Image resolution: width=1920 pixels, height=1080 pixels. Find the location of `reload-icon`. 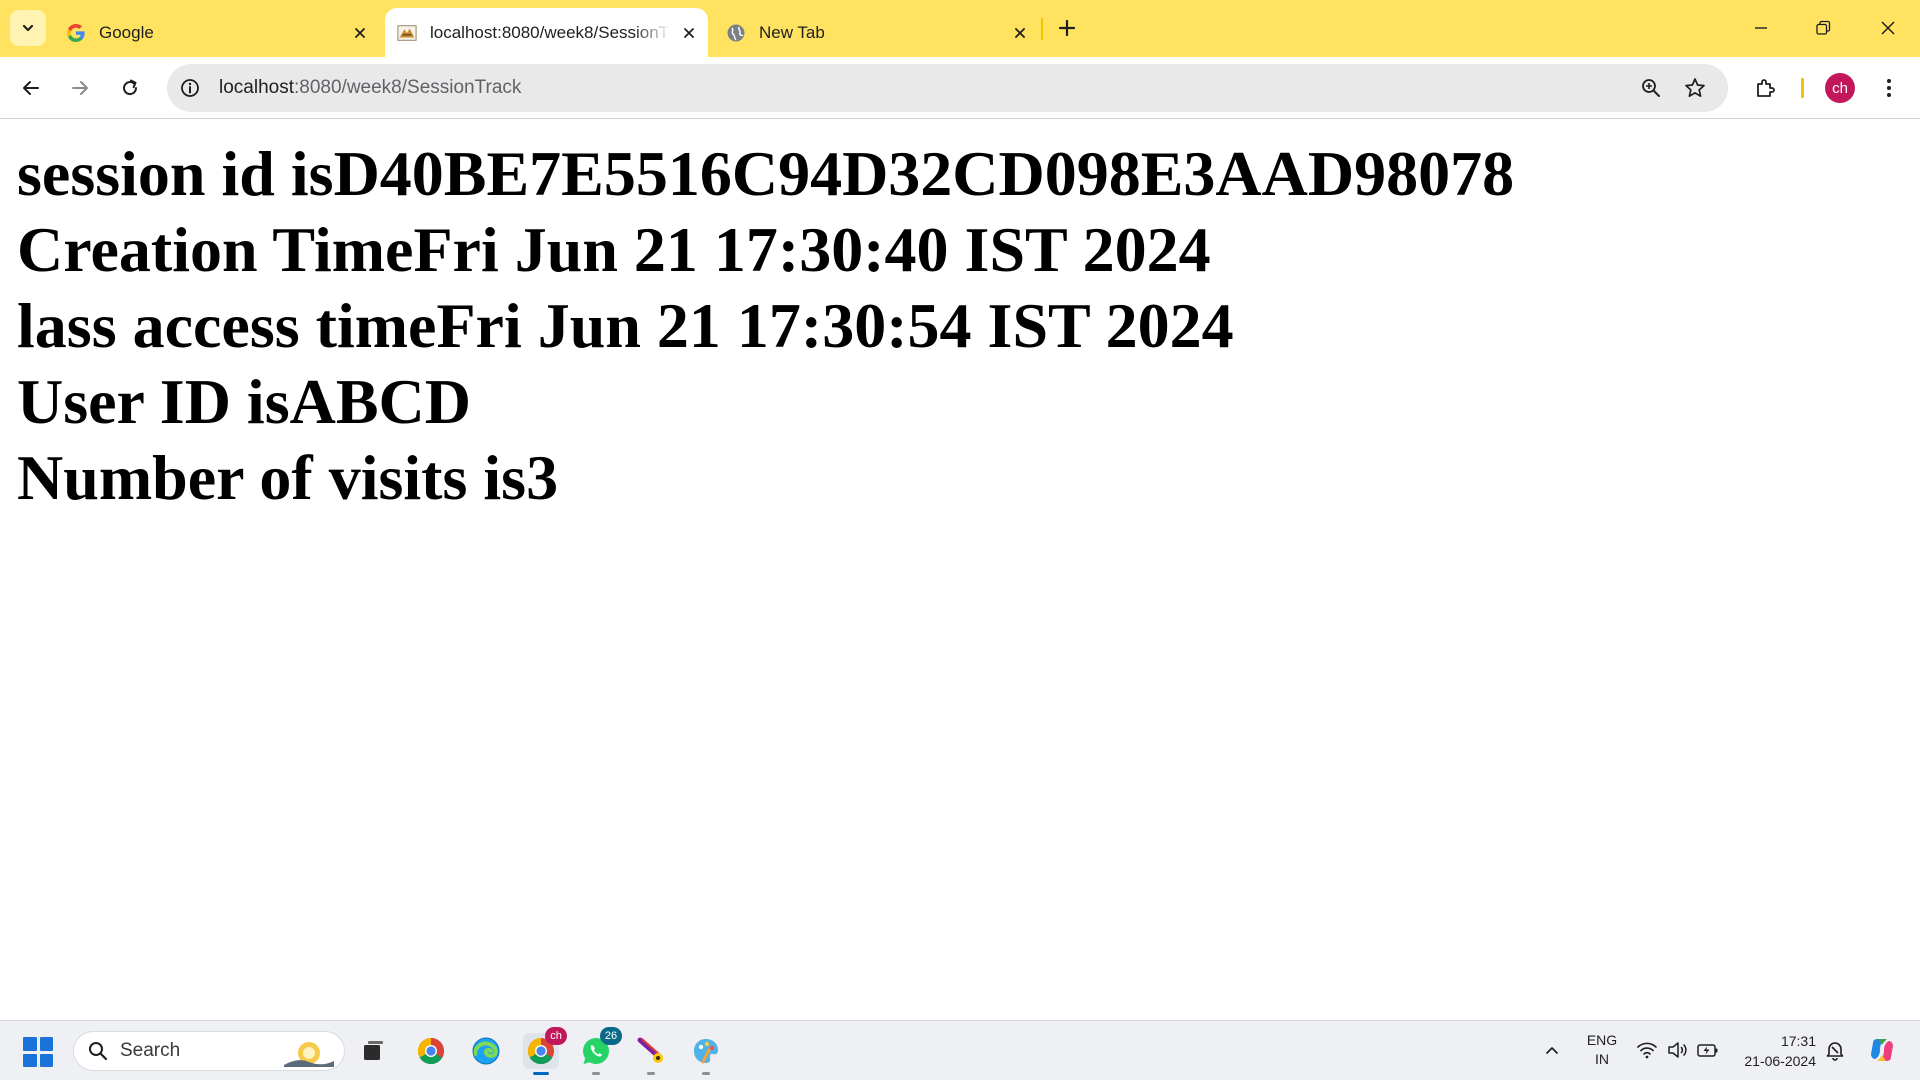

reload-icon is located at coordinates (130, 87).